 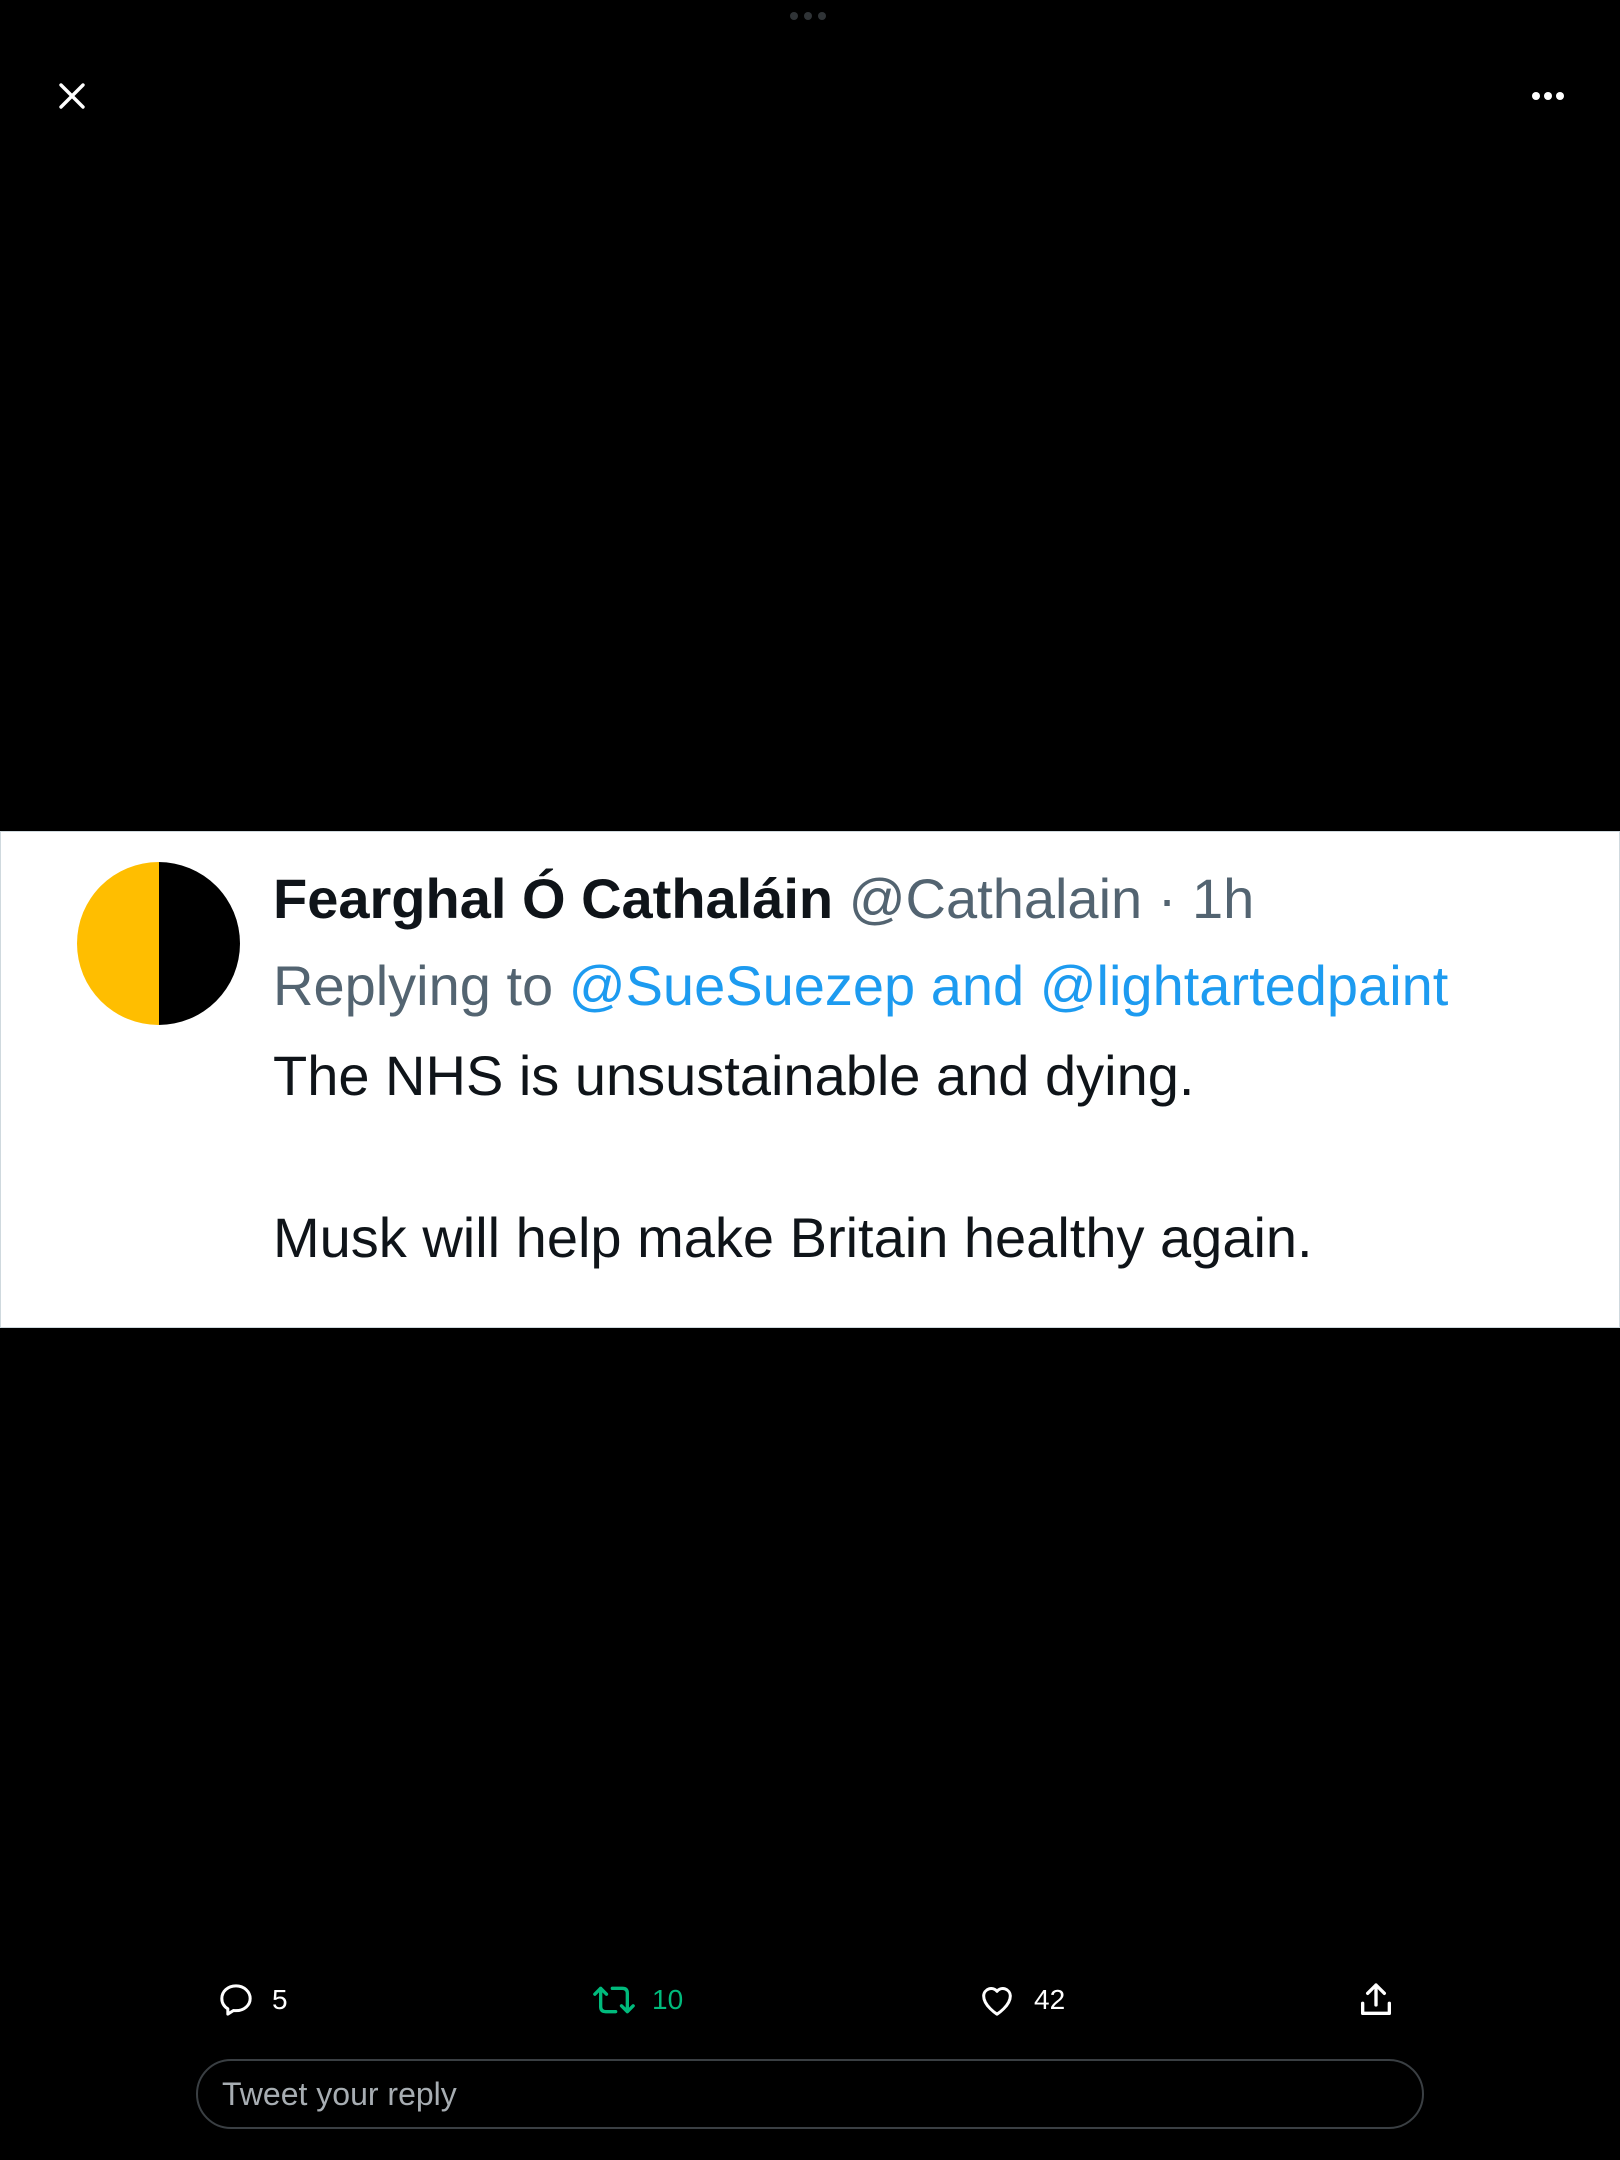 I want to click on share-button, so click(x=1376, y=2000).